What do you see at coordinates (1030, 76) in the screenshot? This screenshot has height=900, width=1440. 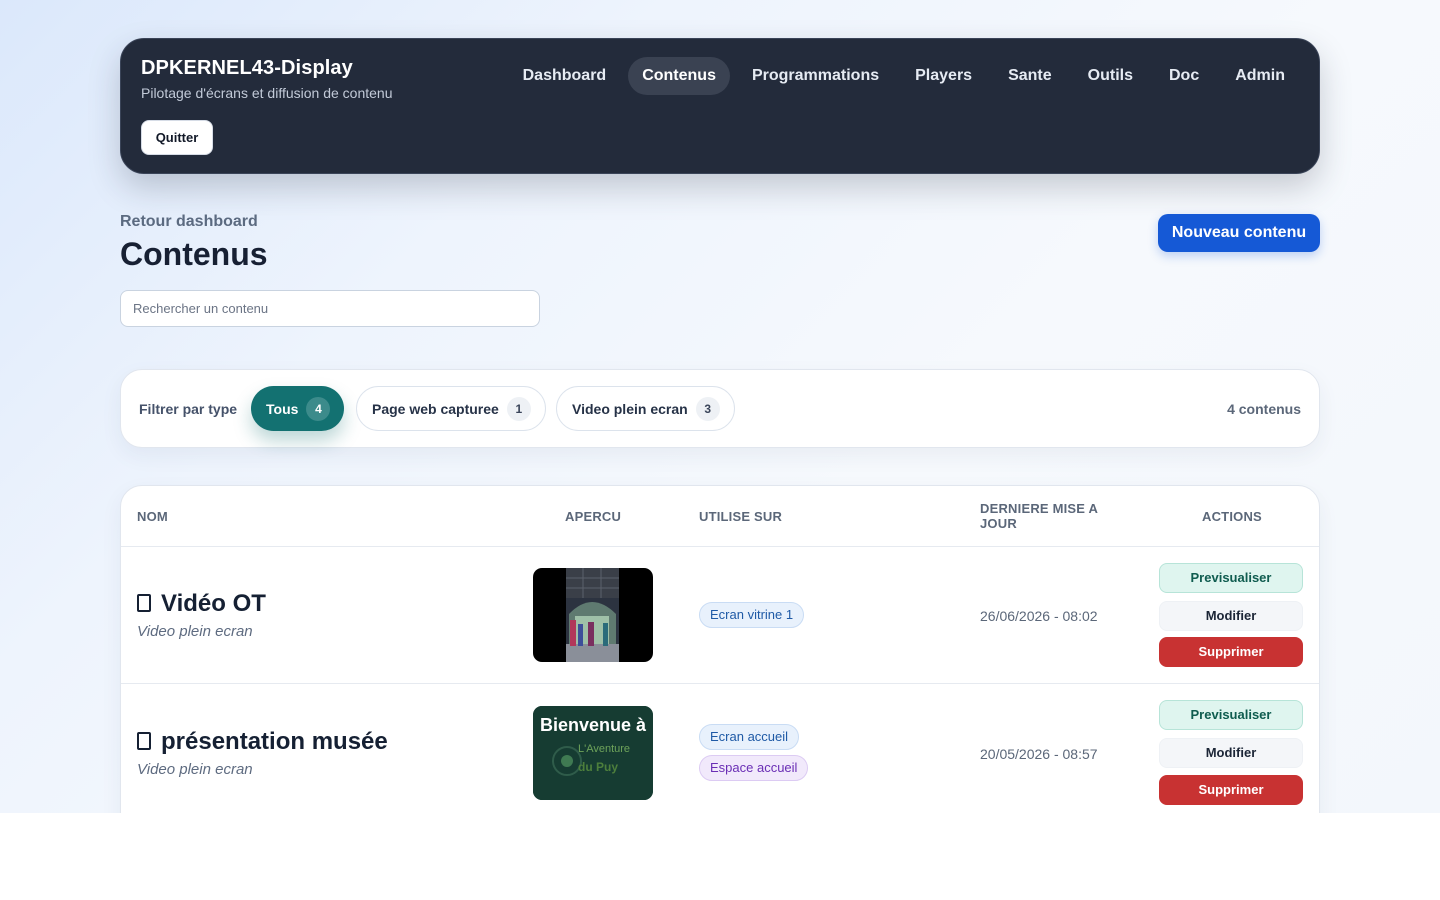 I see `nav-sante: Sante` at bounding box center [1030, 76].